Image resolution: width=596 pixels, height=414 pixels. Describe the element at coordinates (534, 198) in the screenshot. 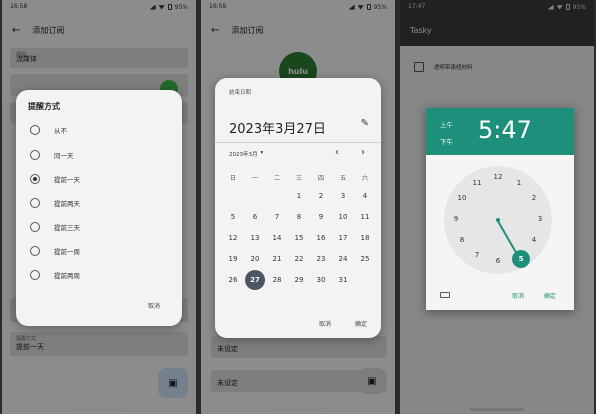

I see `hour-label: 2` at that location.